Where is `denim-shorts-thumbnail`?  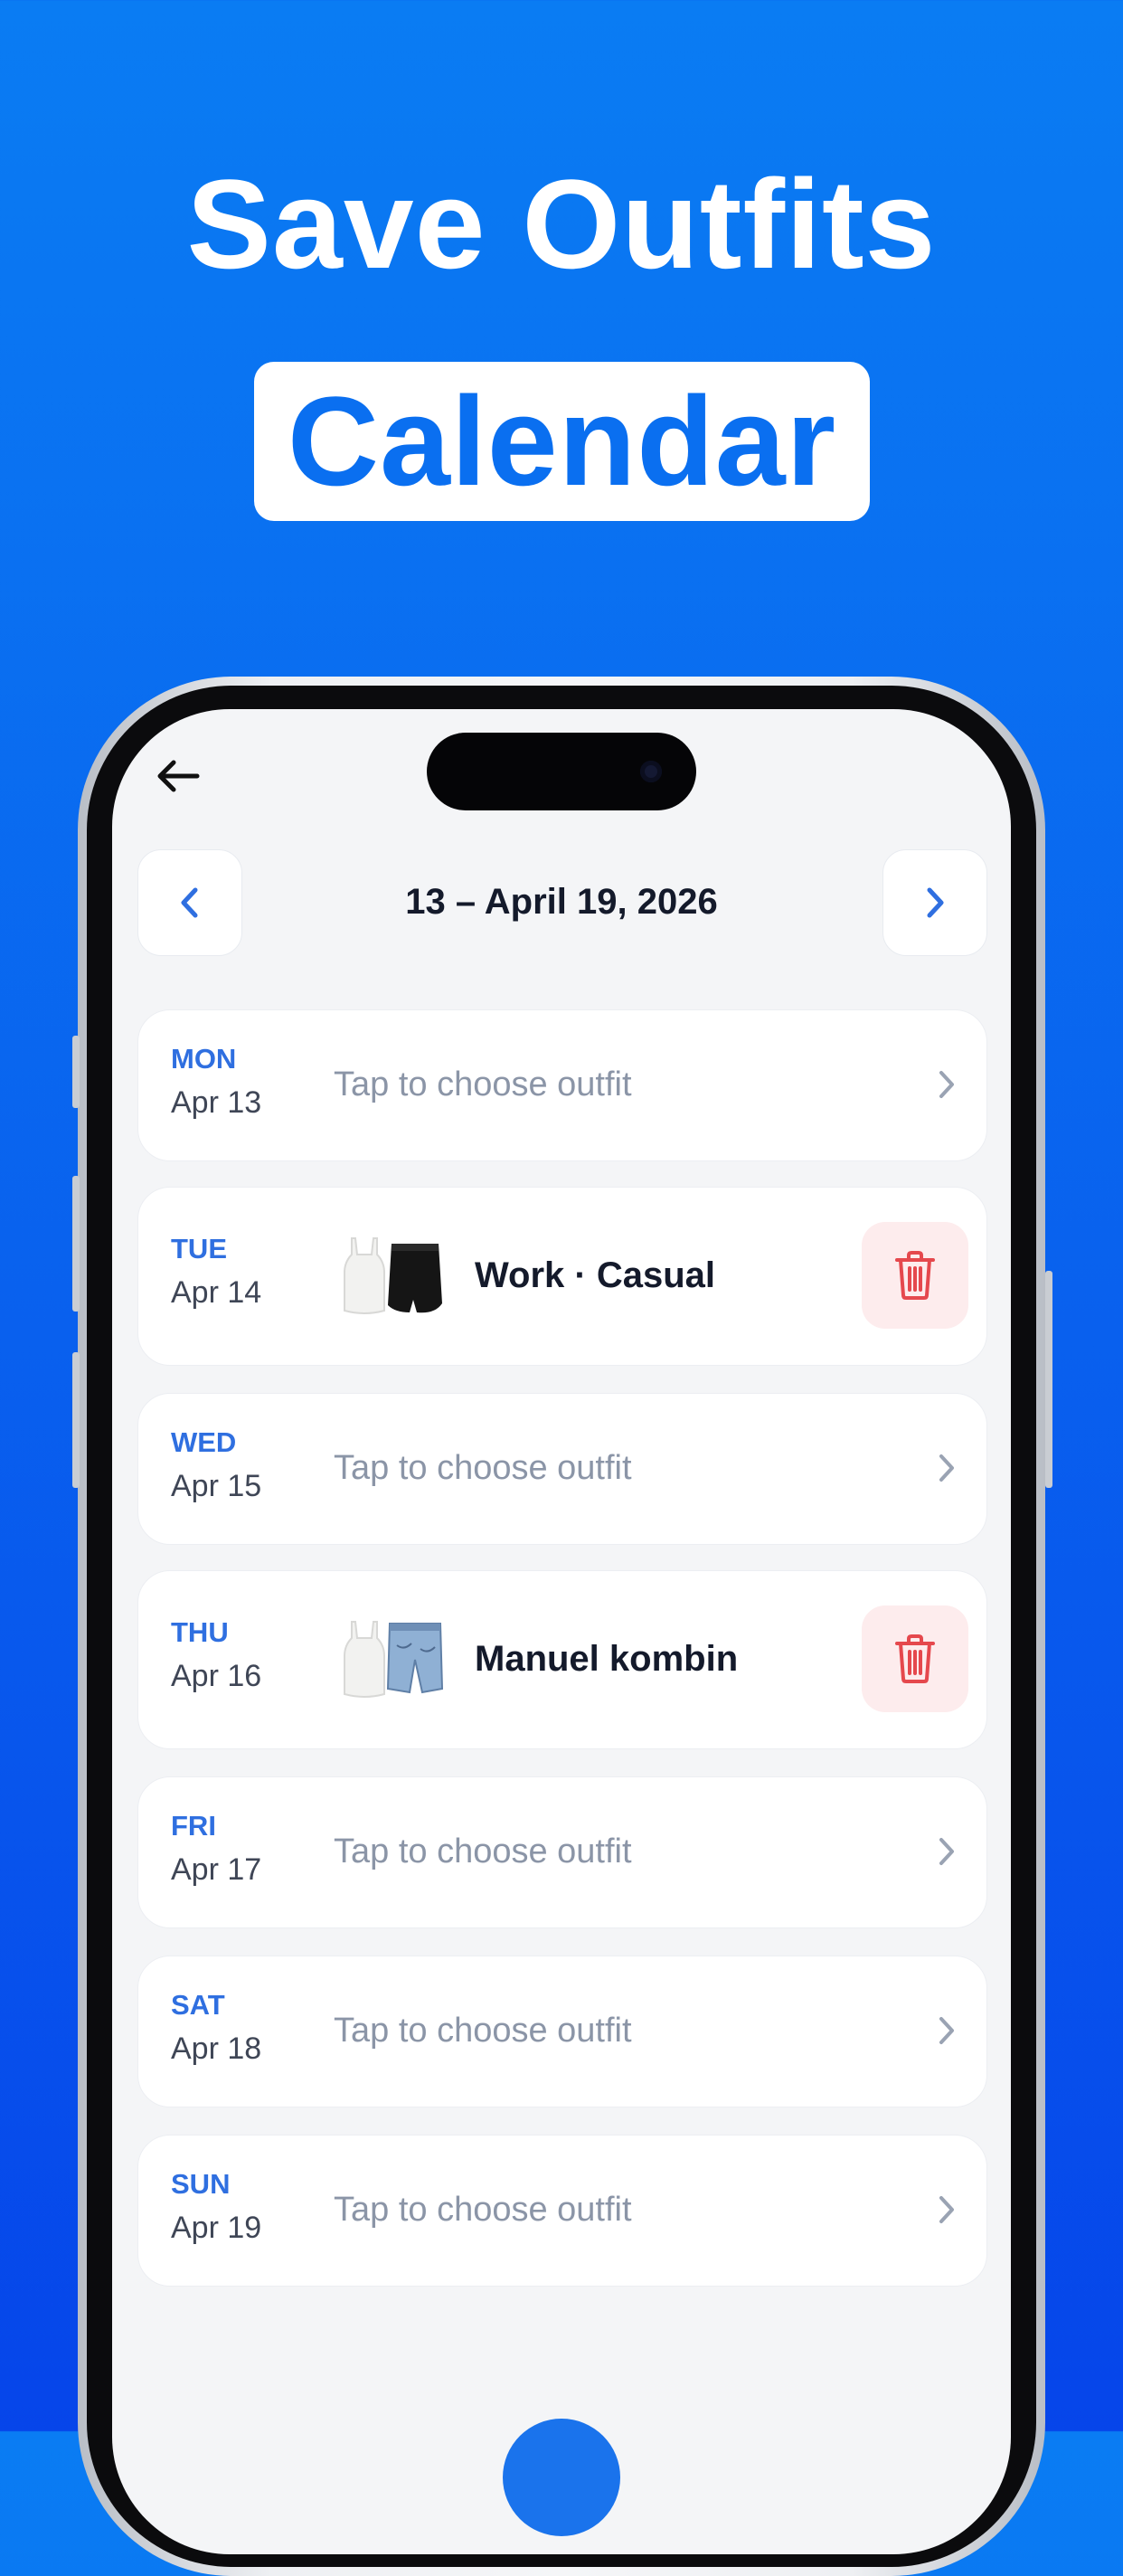
denim-shorts-thumbnail is located at coordinates (415, 1659).